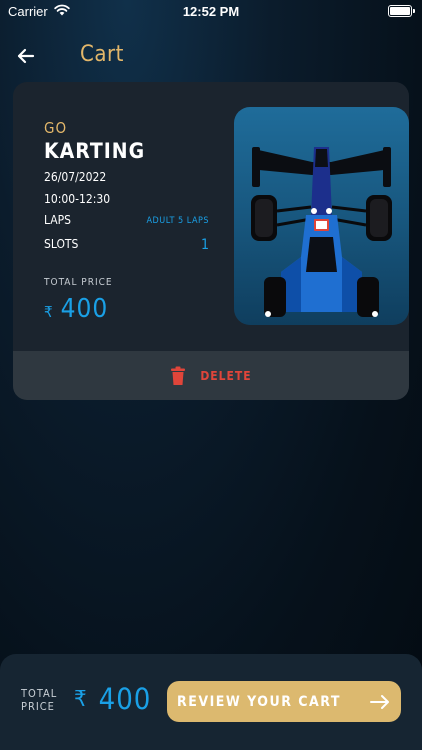 Image resolution: width=422 pixels, height=750 pixels. I want to click on footer-total-value: 400, so click(125, 699).